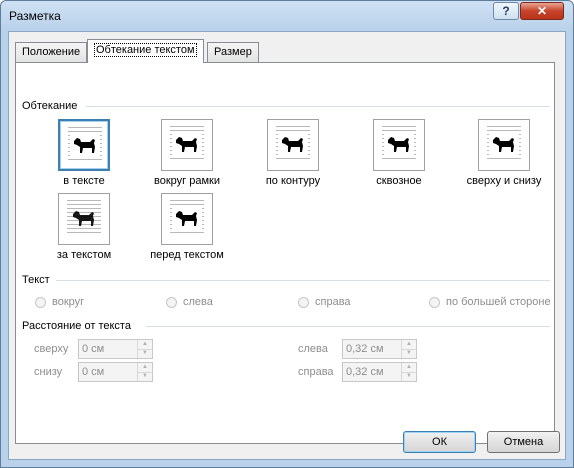  Describe the element at coordinates (293, 181) in the screenshot. I see `wrap-option-label: по контуру` at that location.